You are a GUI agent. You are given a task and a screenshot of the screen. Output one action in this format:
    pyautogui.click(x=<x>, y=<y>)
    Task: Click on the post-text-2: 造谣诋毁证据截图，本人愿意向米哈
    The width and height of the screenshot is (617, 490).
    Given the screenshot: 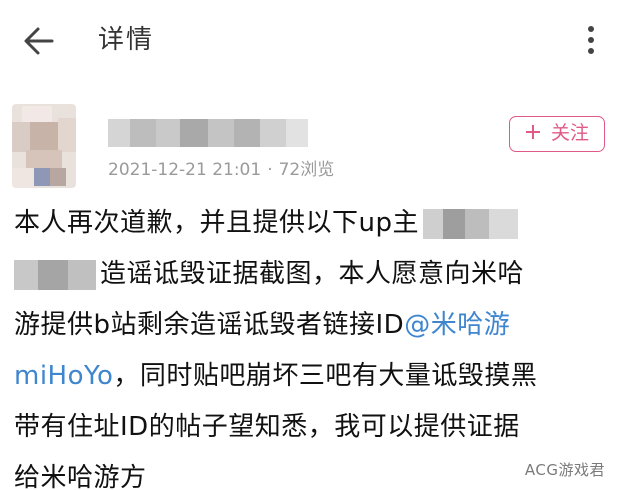 What is the action you would take?
    pyautogui.click(x=312, y=274)
    